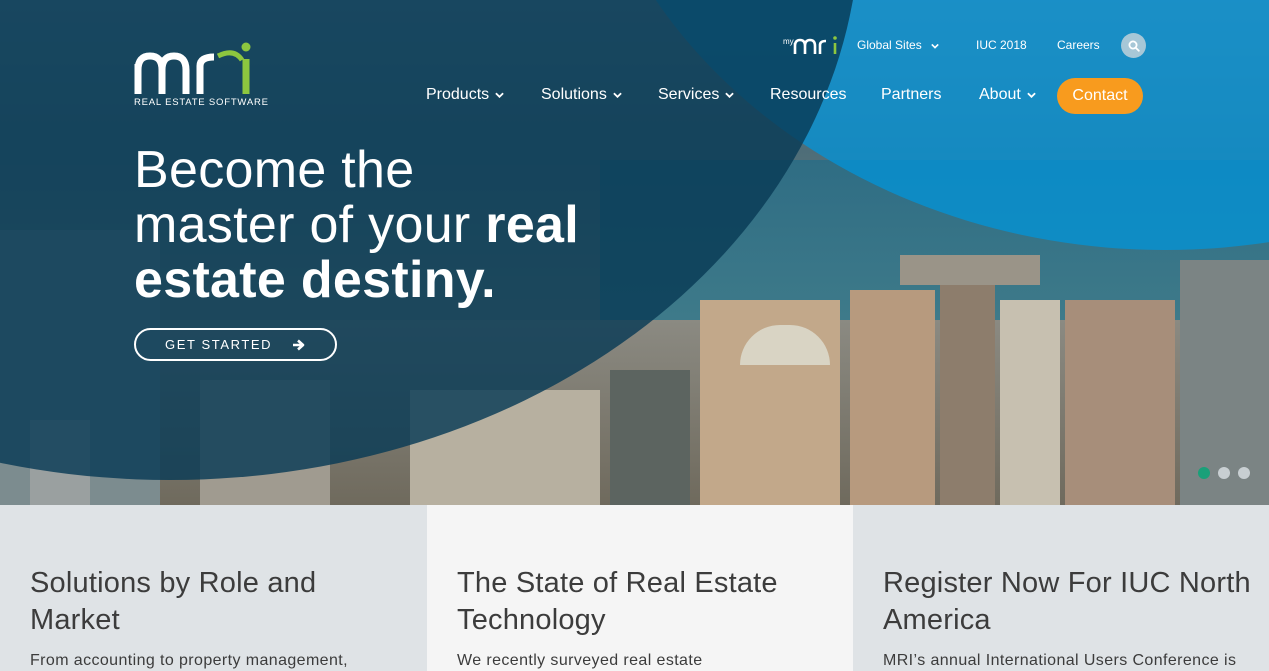 This screenshot has height=671, width=1269. Describe the element at coordinates (173, 601) in the screenshot. I see `card-title: Solutions by Role and Market` at that location.